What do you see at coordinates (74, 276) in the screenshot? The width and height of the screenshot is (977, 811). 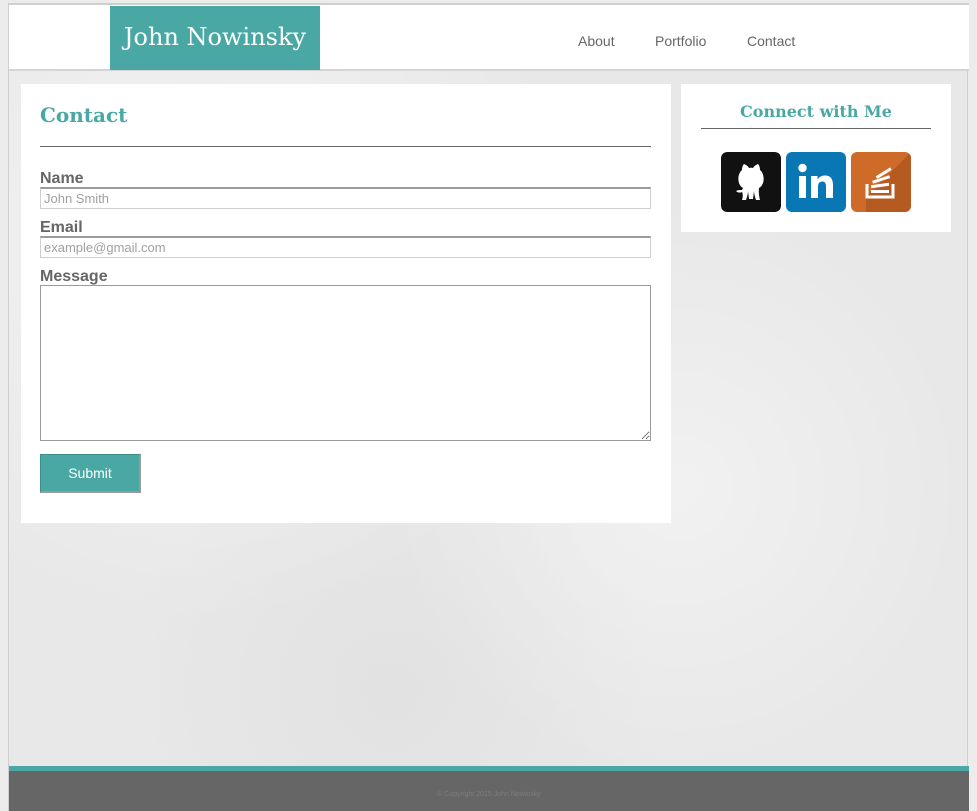 I see `message-label: Message` at bounding box center [74, 276].